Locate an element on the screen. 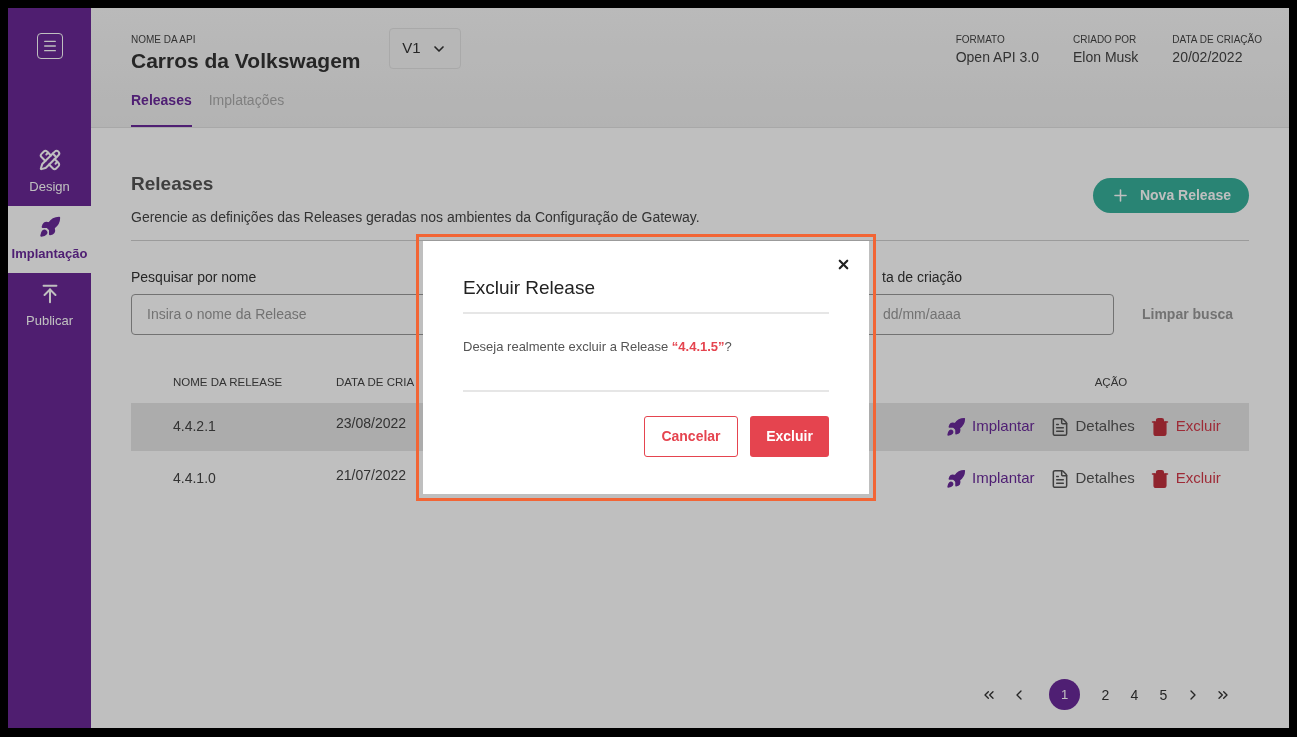 The width and height of the screenshot is (1297, 737). column-header: AÇÃO is located at coordinates (1111, 382).